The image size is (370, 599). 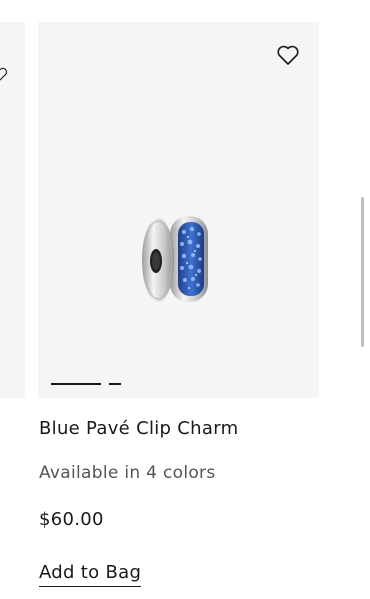 What do you see at coordinates (71, 519) in the screenshot?
I see `product-price: $60.00` at bounding box center [71, 519].